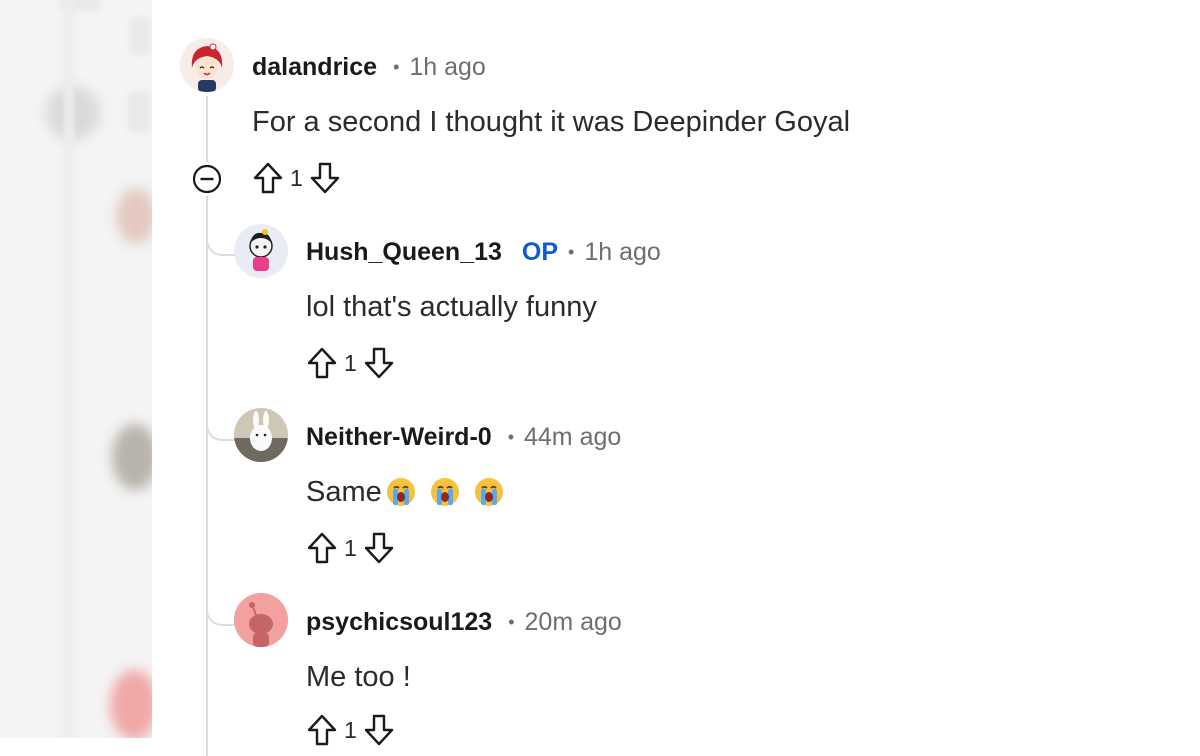 The width and height of the screenshot is (1200, 756). What do you see at coordinates (404, 252) in the screenshot?
I see `author-name: Hush_Queen_13` at bounding box center [404, 252].